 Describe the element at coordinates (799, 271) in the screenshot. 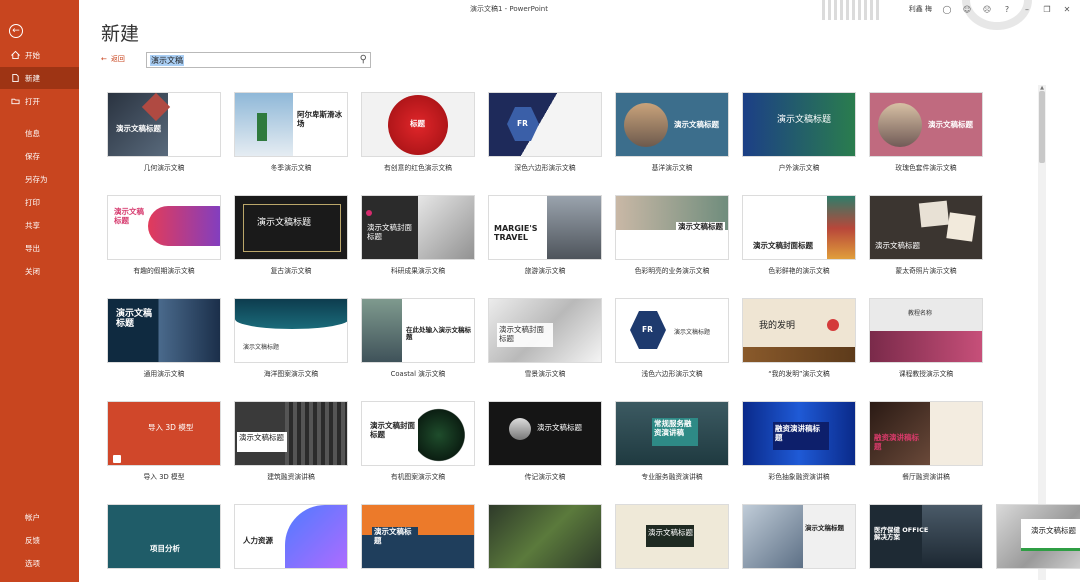

I see `template-caption: 色彩鲜艳的演示文稿` at that location.